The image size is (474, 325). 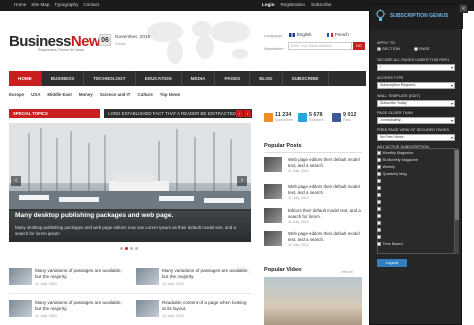 What do you see at coordinates (416, 85) in the screenshot?
I see `access-type-select: Subscription Required` at bounding box center [416, 85].